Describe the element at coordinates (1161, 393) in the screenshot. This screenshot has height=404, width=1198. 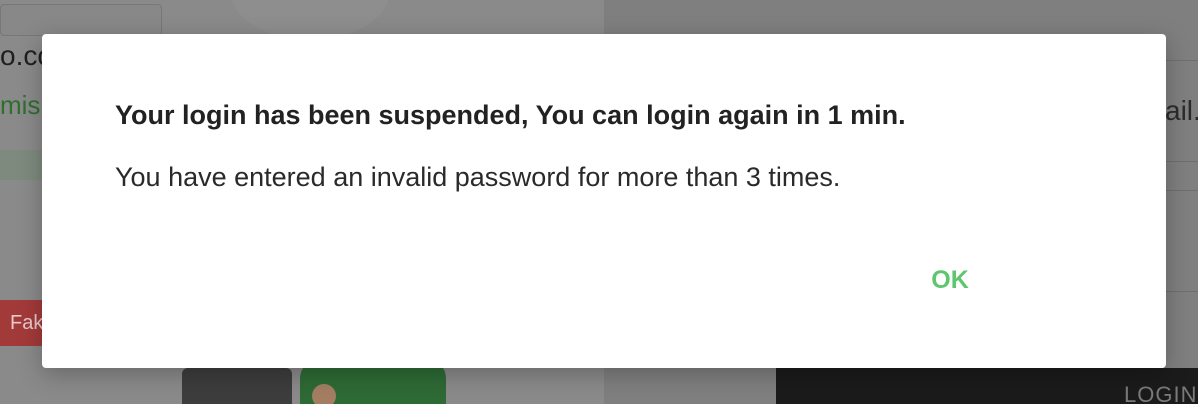
I see `background-login-label: LOGIN` at that location.